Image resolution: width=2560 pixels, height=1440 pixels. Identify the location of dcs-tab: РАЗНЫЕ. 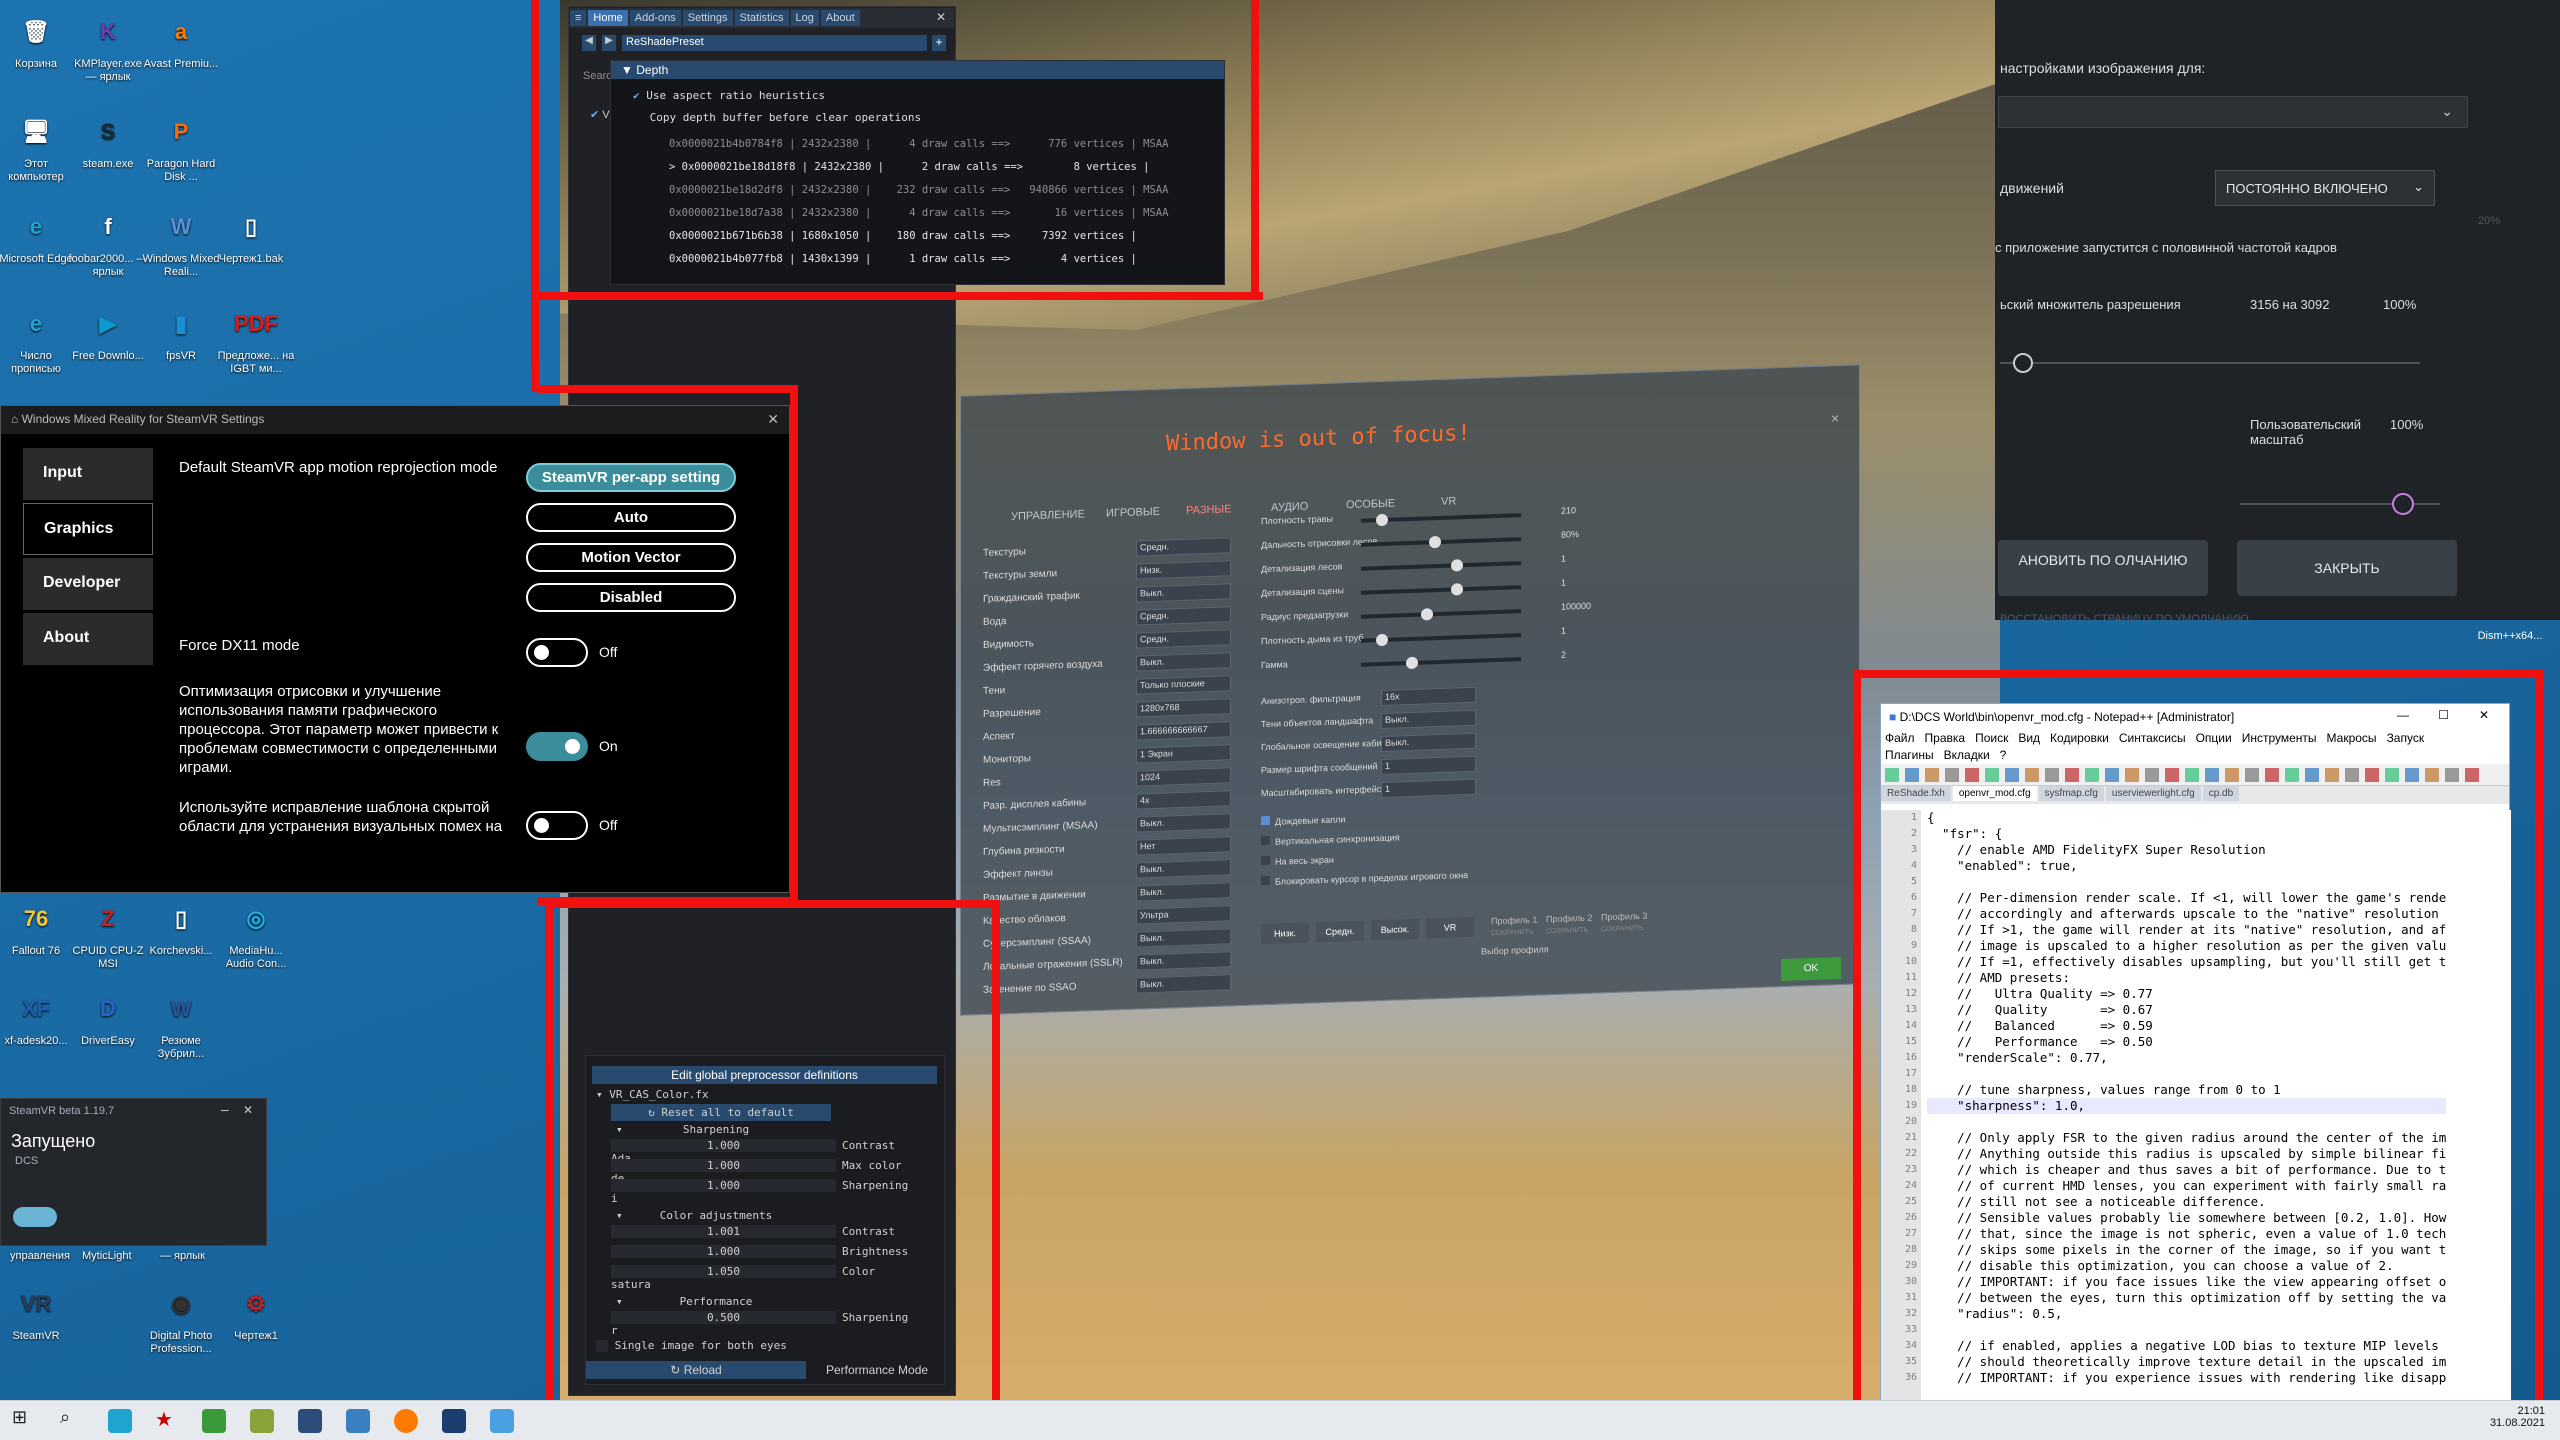
(1208, 510).